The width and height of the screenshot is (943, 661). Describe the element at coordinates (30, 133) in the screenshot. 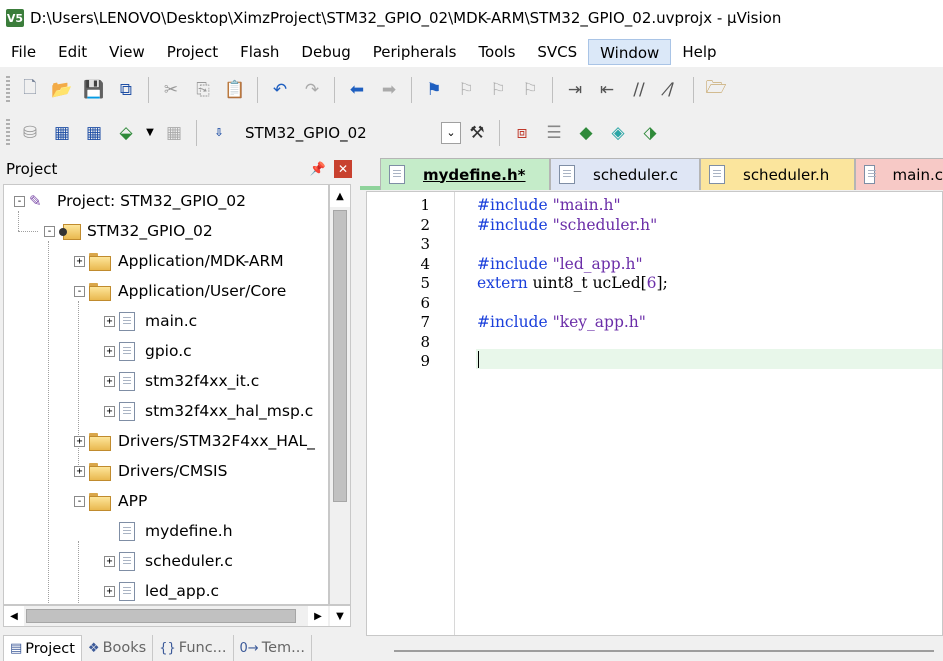

I see `translate-icon: ⛁` at that location.